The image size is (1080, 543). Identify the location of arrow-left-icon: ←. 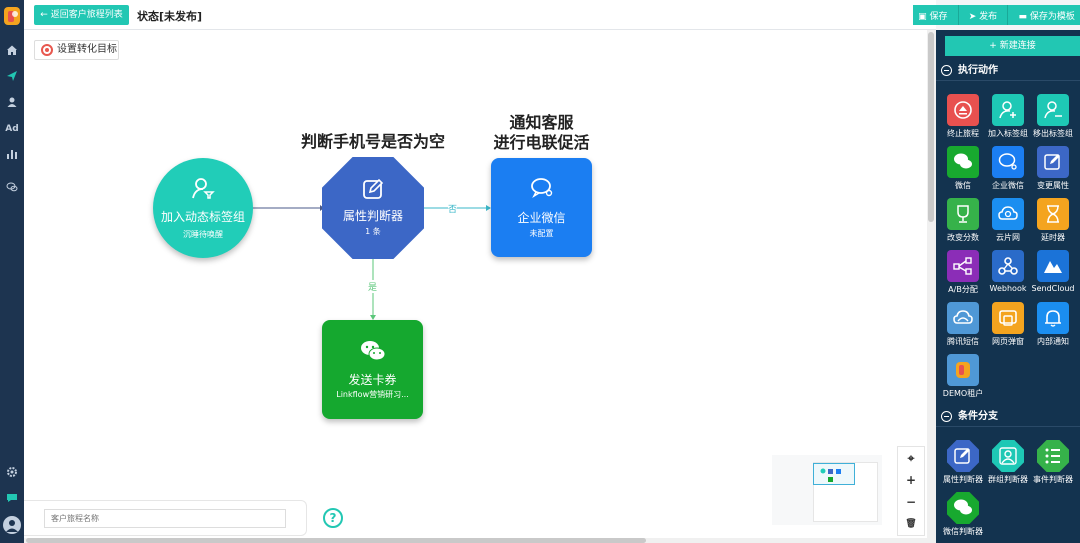
(44, 15).